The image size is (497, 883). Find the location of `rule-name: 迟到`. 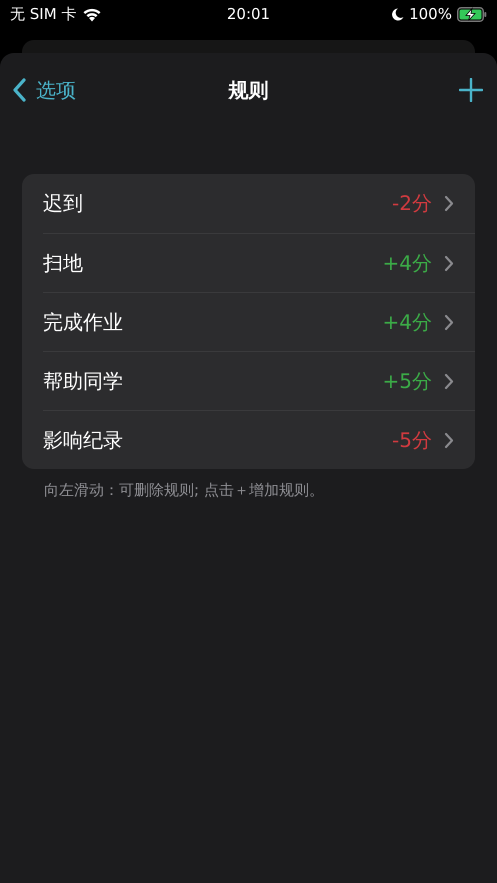

rule-name: 迟到 is located at coordinates (63, 203).